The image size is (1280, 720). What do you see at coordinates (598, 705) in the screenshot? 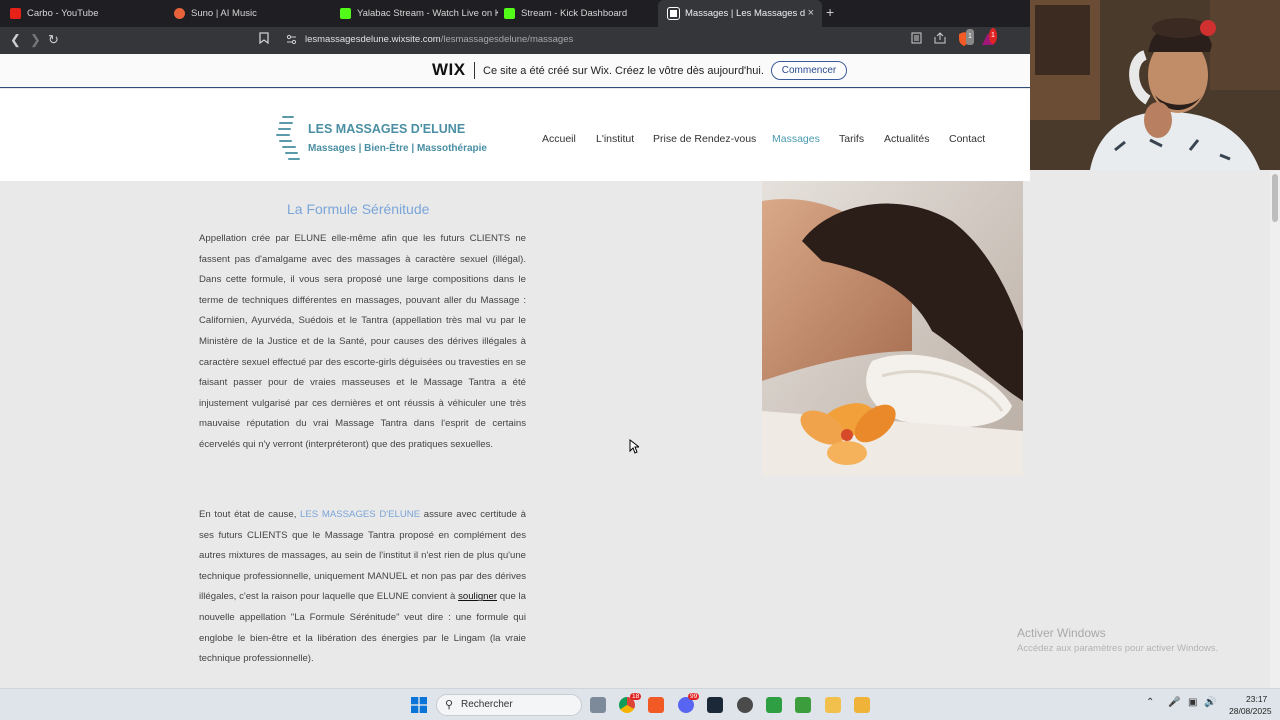
I see `task-view-icon` at bounding box center [598, 705].